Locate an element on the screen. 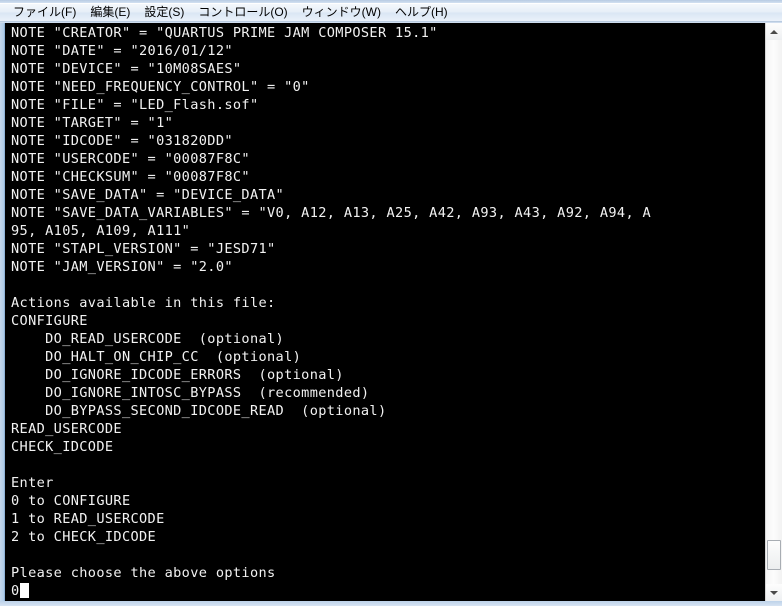 This screenshot has width=782, height=606. window-bottom-edge is located at coordinates (391, 603).